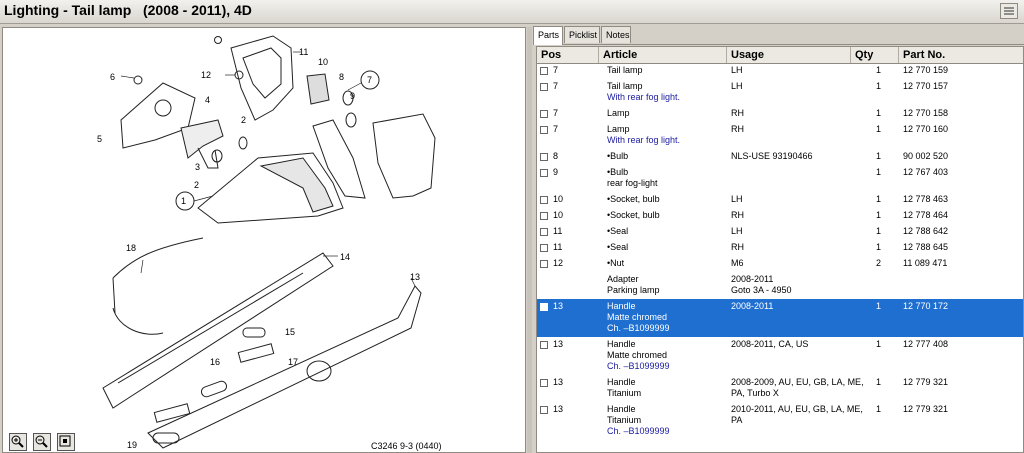 The image size is (1024, 453). Describe the element at coordinates (780, 232) in the screenshot. I see `table-row: 11 •Seal LH 1 12 788 642` at that location.